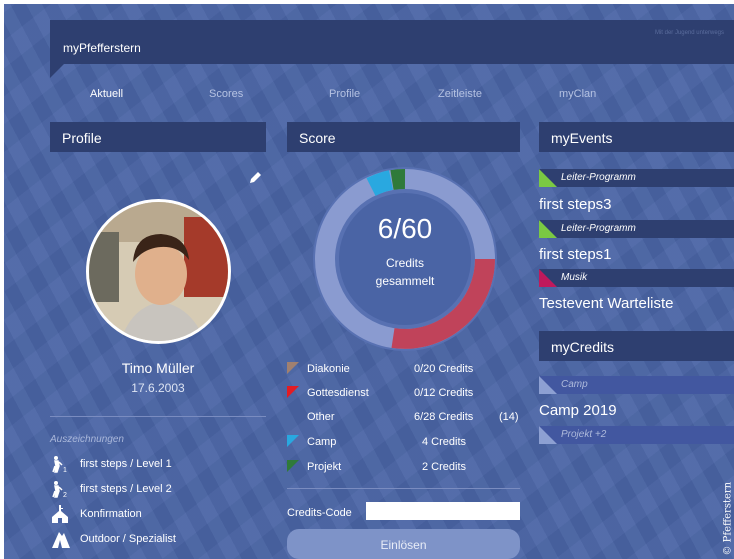 The width and height of the screenshot is (734, 559). Describe the element at coordinates (322, 442) in the screenshot. I see `category-name: Camp` at that location.